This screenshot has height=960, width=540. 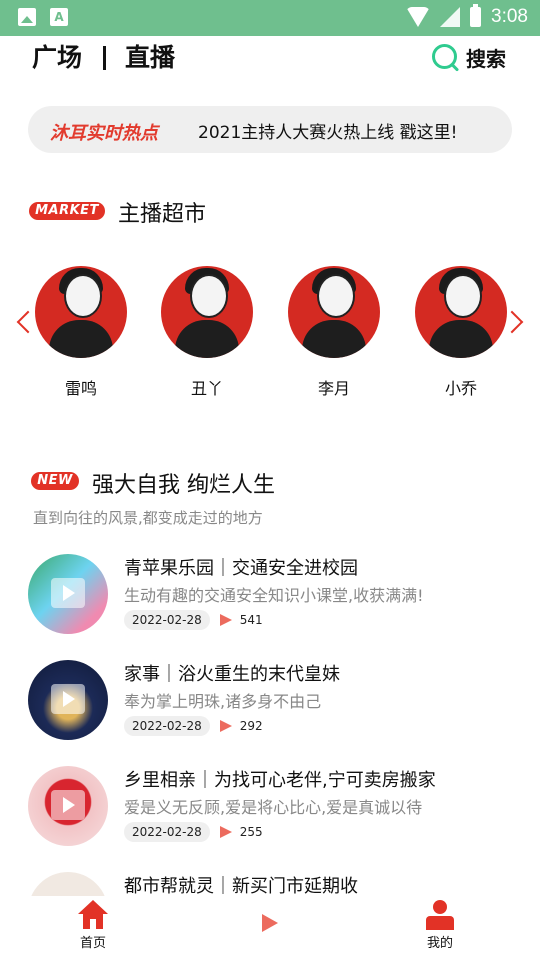 I want to click on top-header: 广场 直播 搜索, so click(x=270, y=59).